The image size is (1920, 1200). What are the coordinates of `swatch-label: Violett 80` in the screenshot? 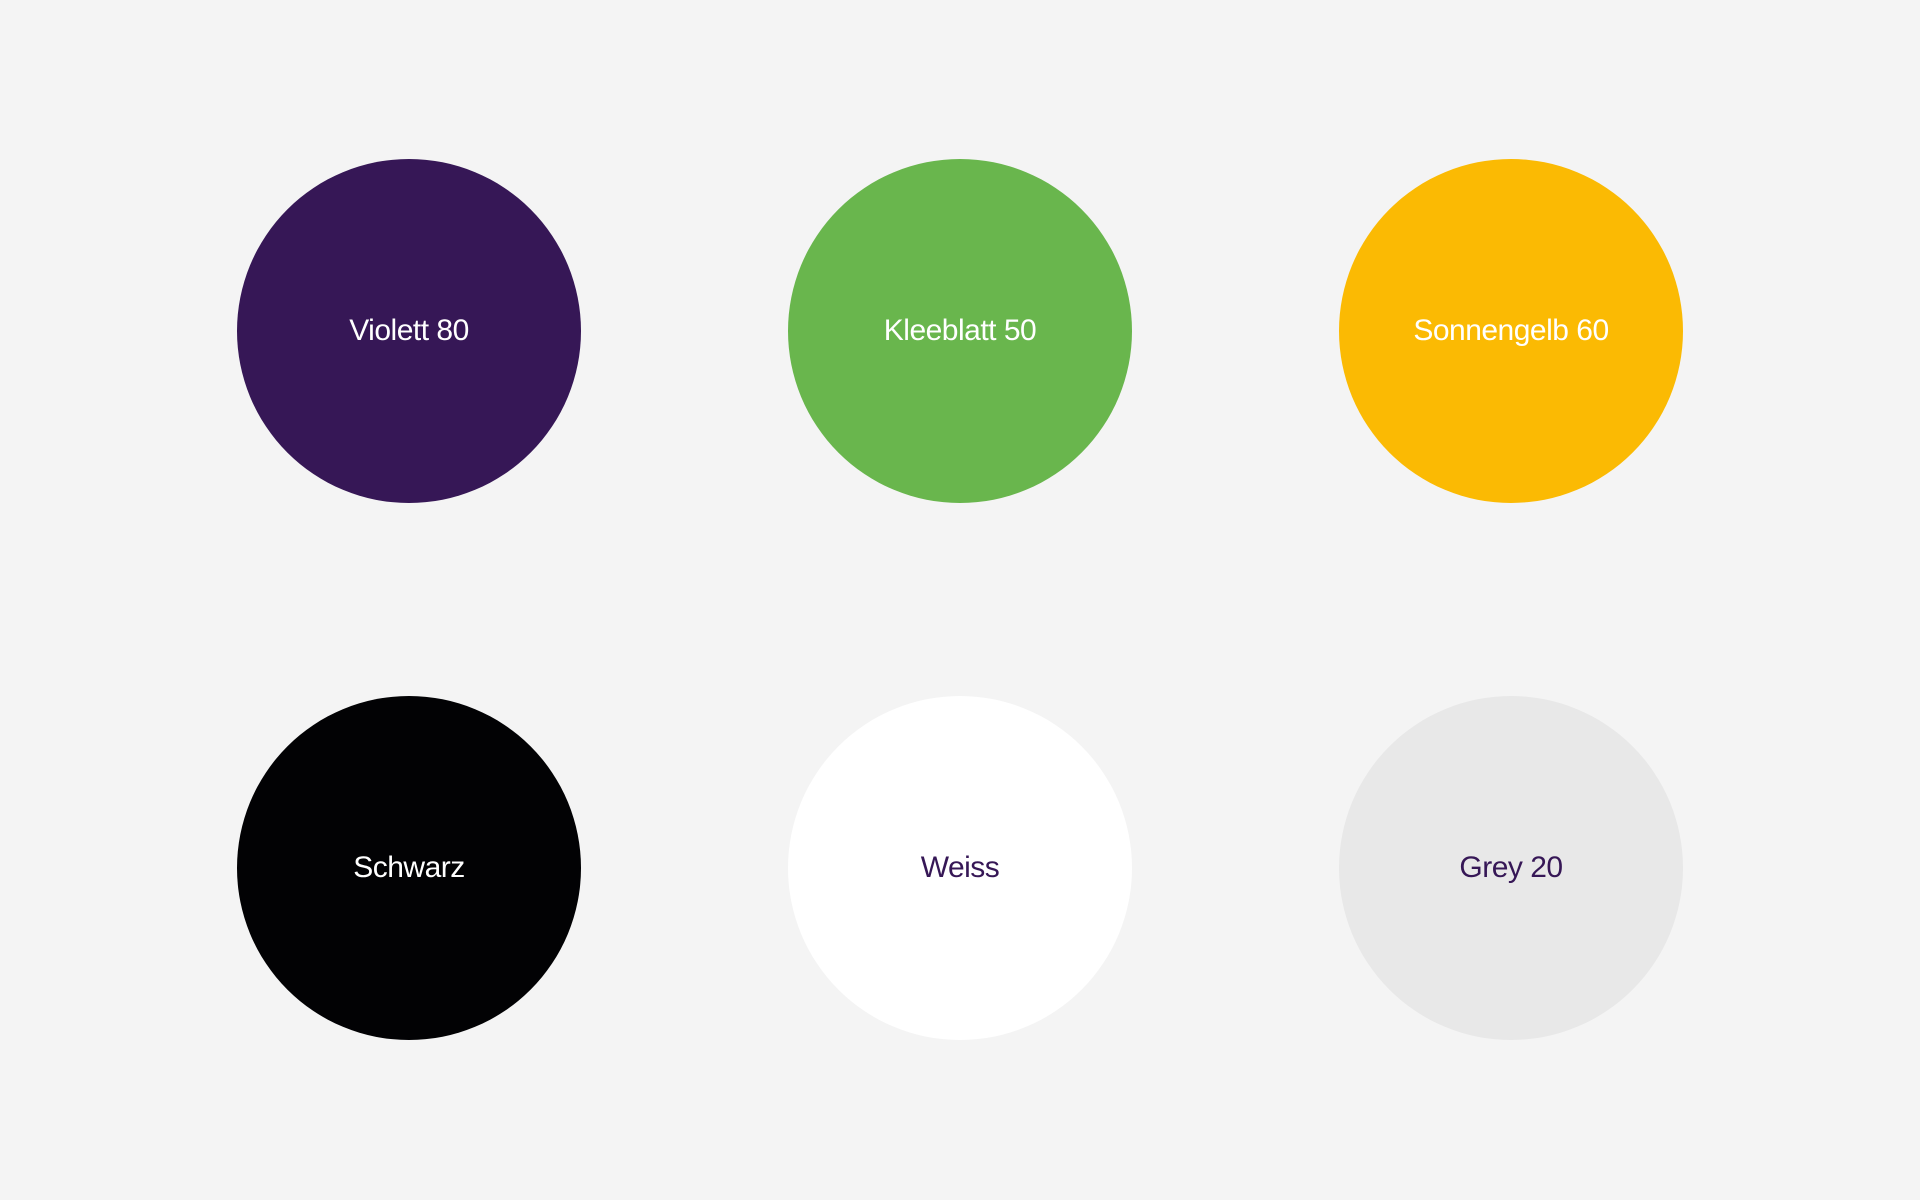 It's located at (409, 330).